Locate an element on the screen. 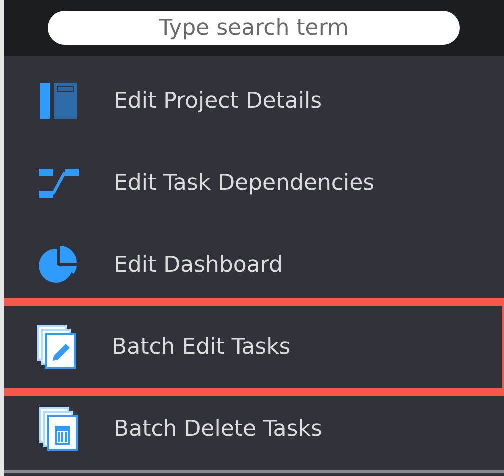  trash-pages-icon is located at coordinates (59, 429).